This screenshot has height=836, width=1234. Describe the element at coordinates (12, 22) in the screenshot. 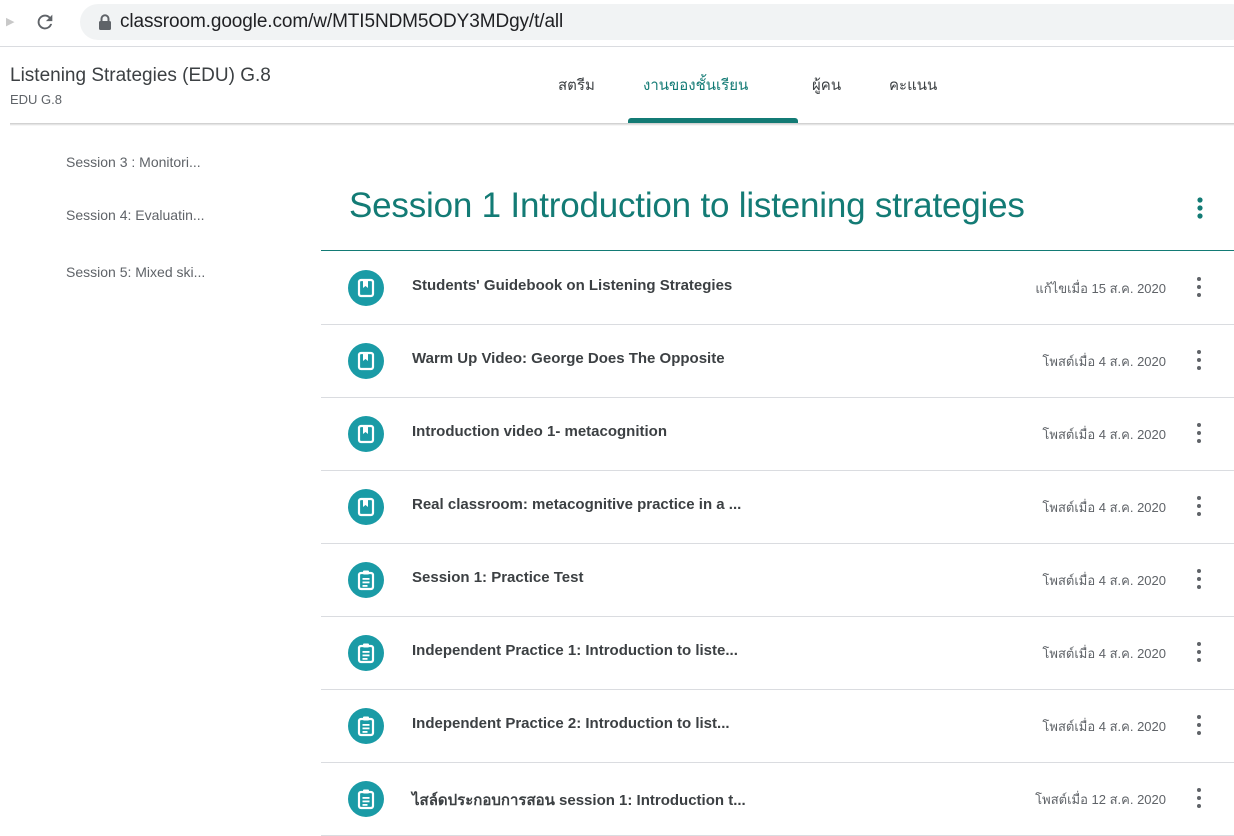

I see `forward-arrow-icon: ▶` at that location.